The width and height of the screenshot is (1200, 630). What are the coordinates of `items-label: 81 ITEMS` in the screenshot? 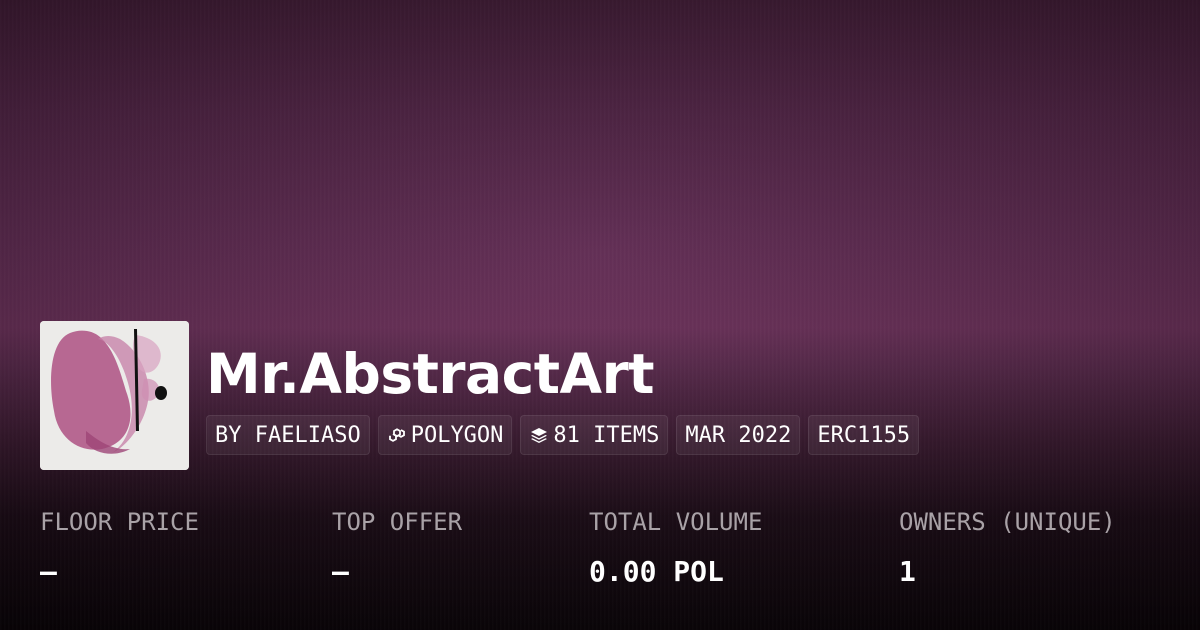 It's located at (606, 435).